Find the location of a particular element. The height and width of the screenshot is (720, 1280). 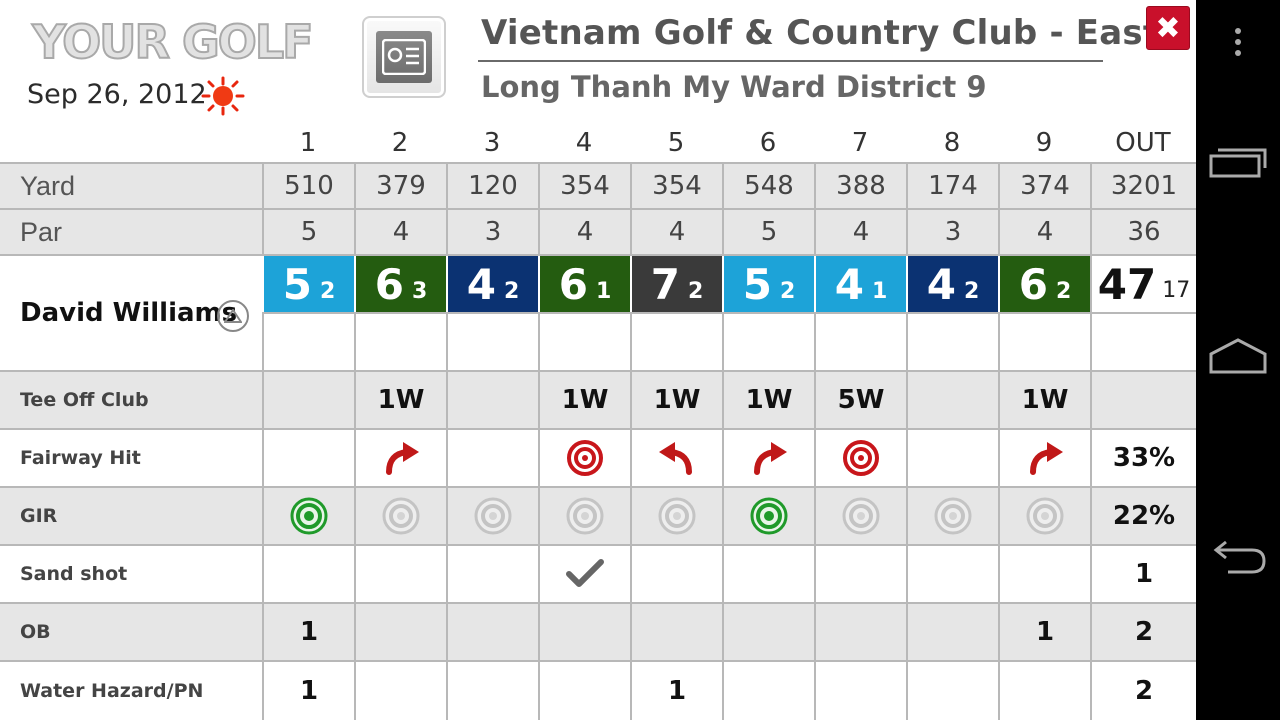

hole-number: 9 is located at coordinates (1044, 143).